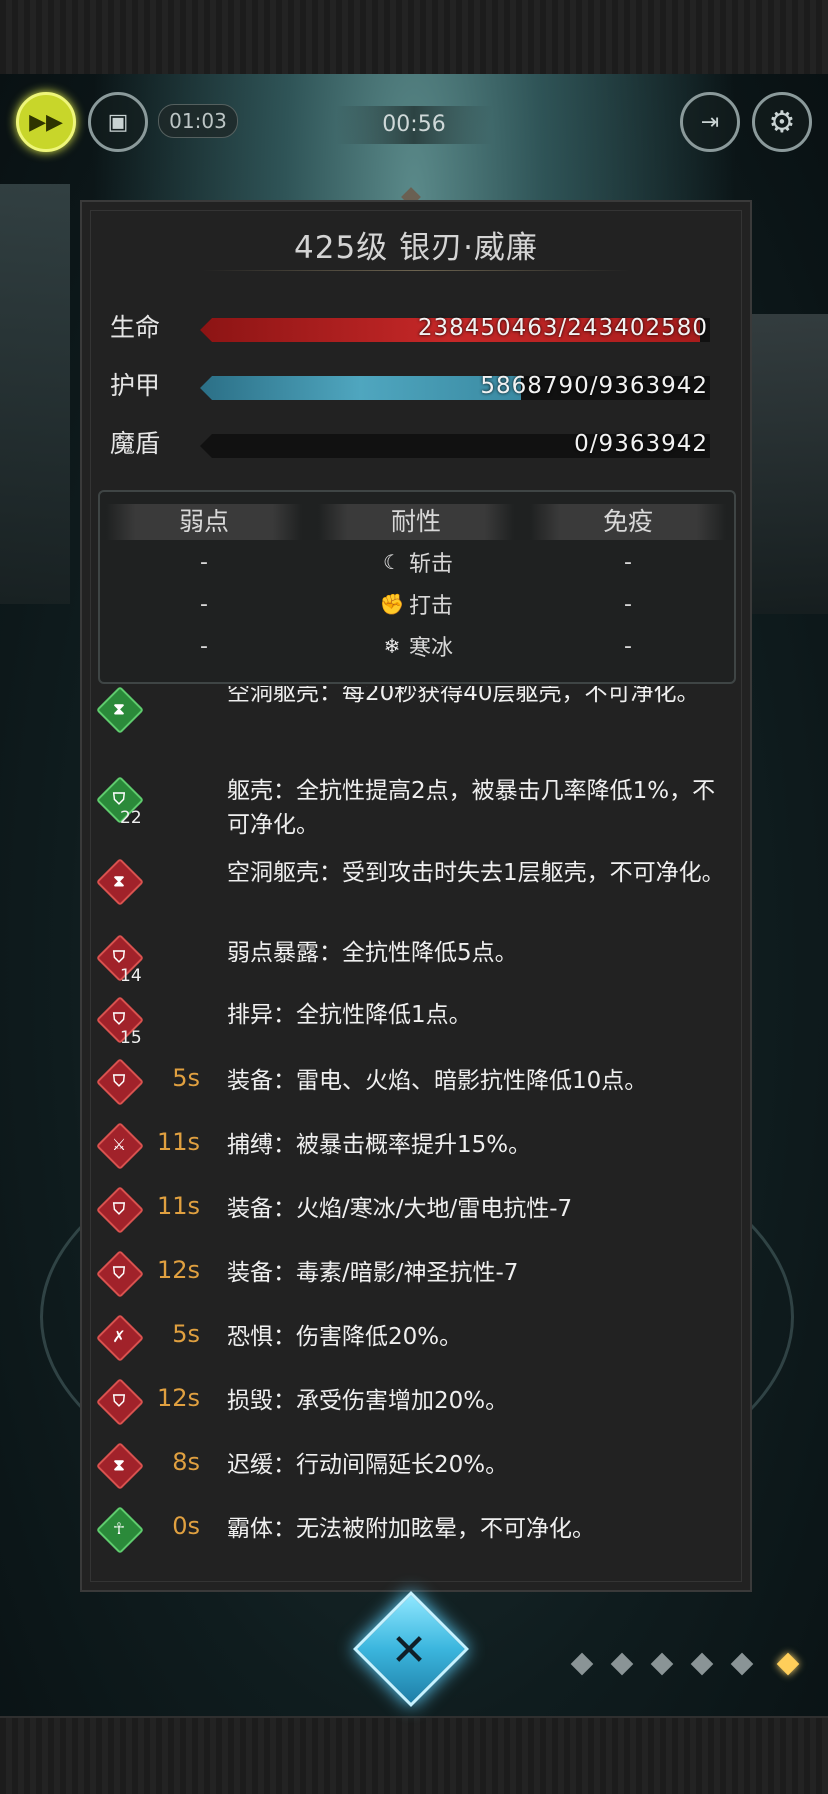 Image resolution: width=828 pixels, height=1794 pixels. Describe the element at coordinates (411, 1529) in the screenshot. I see `status-effect-text: 霸体：无法被附加眩晕，不可净化。` at that location.